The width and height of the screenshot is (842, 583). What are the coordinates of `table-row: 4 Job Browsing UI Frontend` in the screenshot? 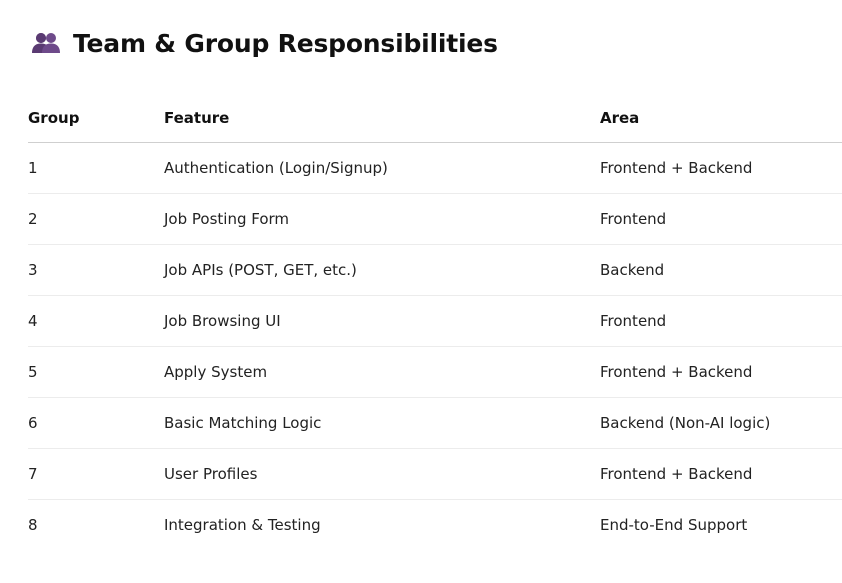 It's located at (435, 321).